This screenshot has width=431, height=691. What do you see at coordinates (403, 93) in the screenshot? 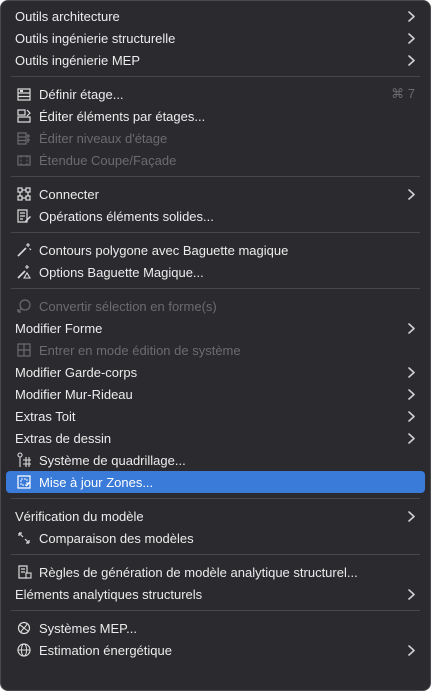
I see `shortcut-label: ⌘ 7` at bounding box center [403, 93].